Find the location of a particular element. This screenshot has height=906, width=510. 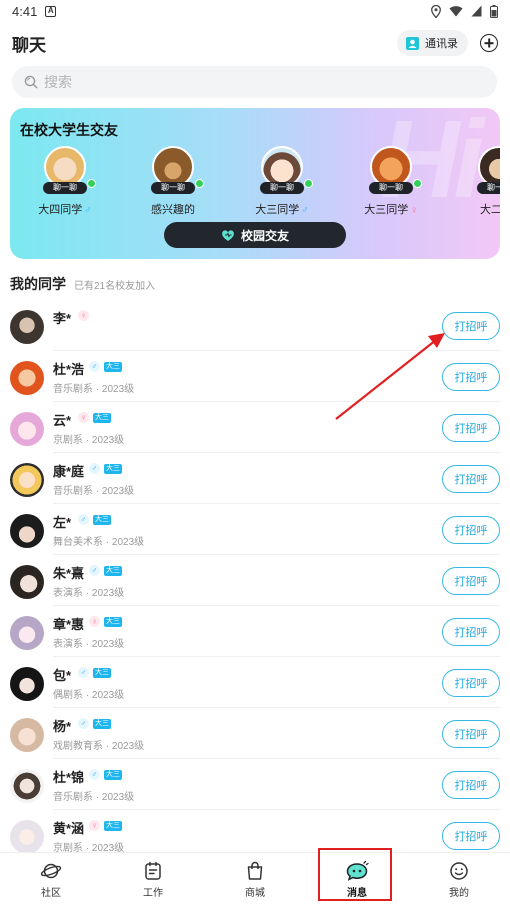

student-meta: 京剧系 · 2023级 is located at coordinates (89, 440).